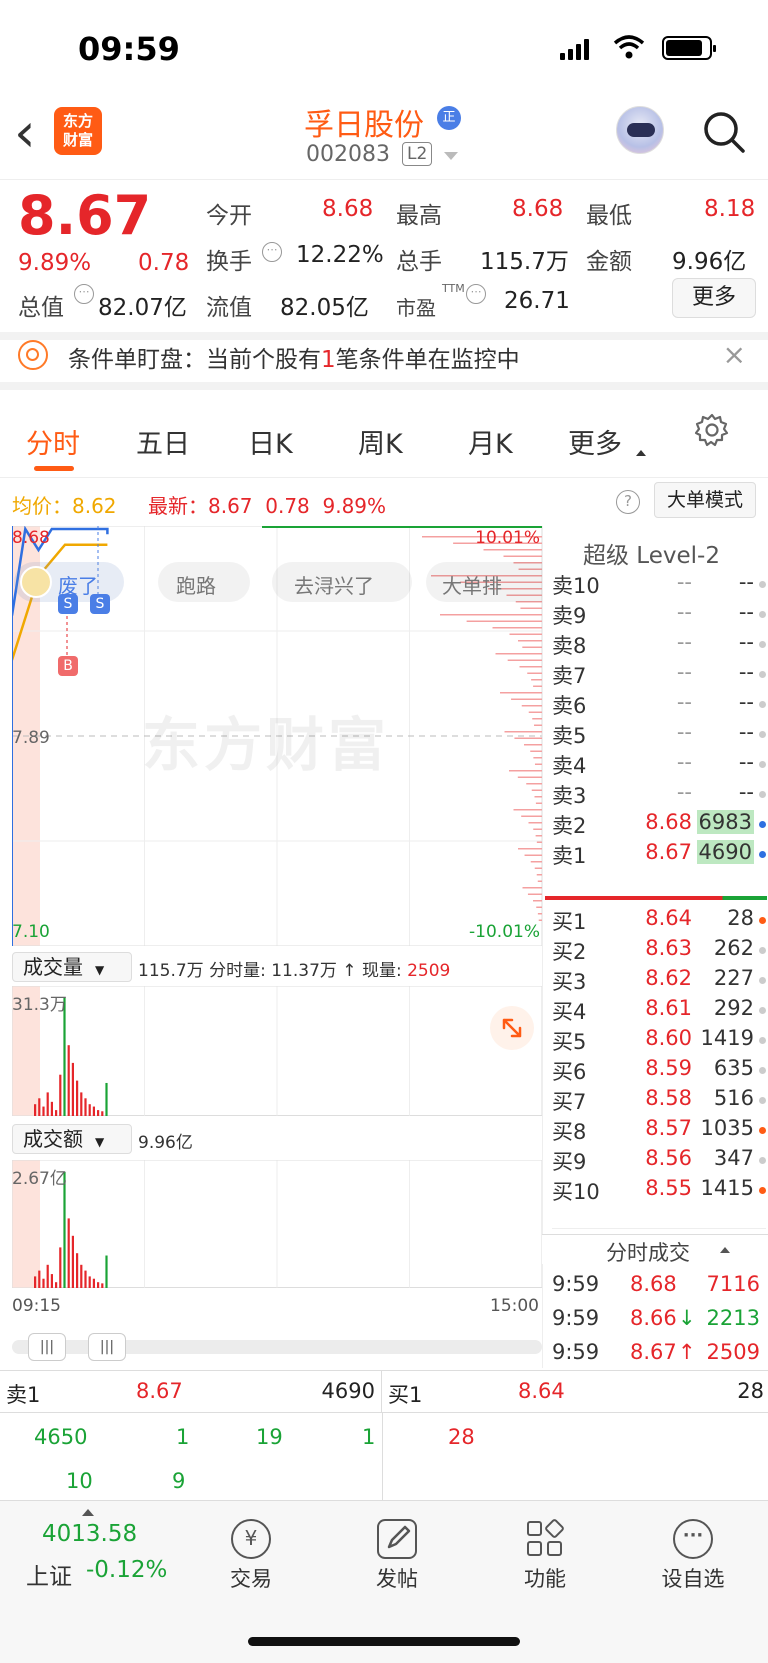 This screenshot has height=1663, width=768. I want to click on more-button: 更多, so click(714, 298).